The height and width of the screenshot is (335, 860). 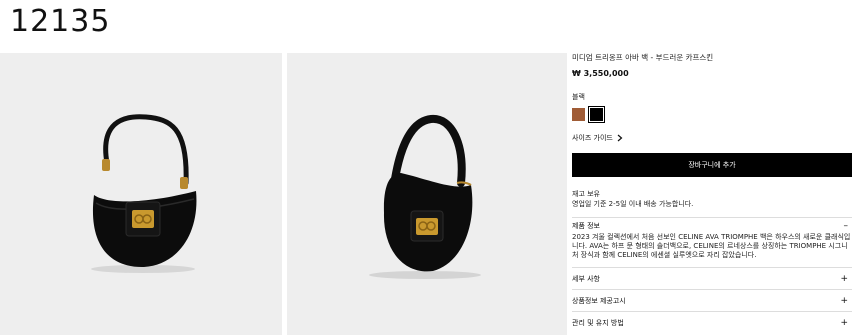 What do you see at coordinates (586, 278) in the screenshot?
I see `accordion-label: 세부 사항` at bounding box center [586, 278].